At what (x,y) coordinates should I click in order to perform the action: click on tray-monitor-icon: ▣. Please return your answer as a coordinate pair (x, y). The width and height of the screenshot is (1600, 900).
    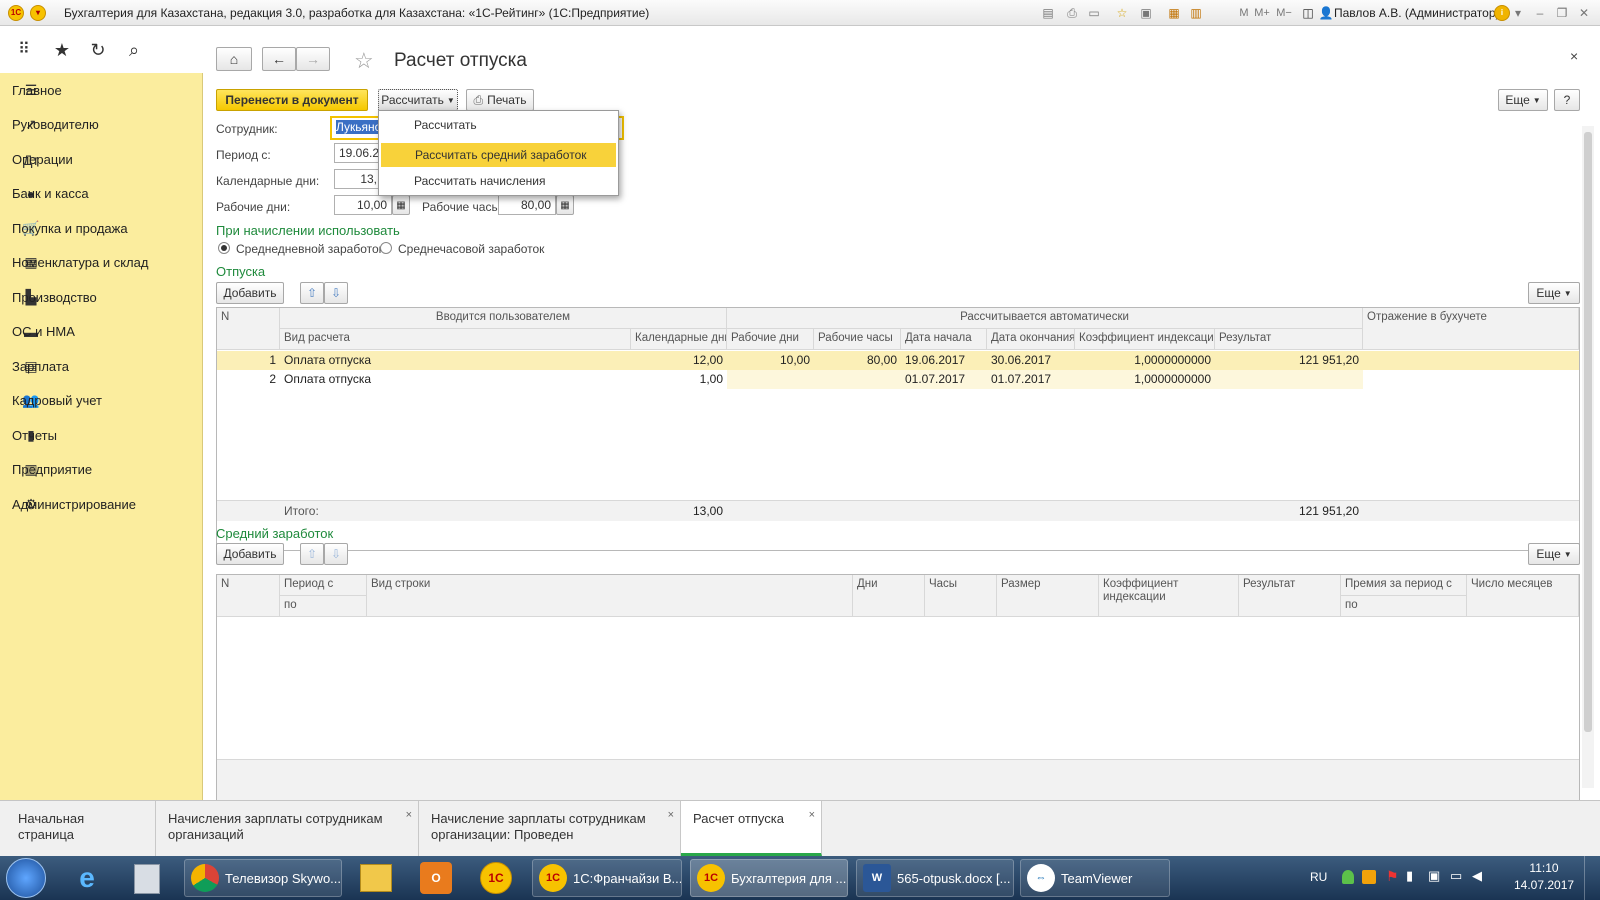
    Looking at the image, I should click on (1434, 876).